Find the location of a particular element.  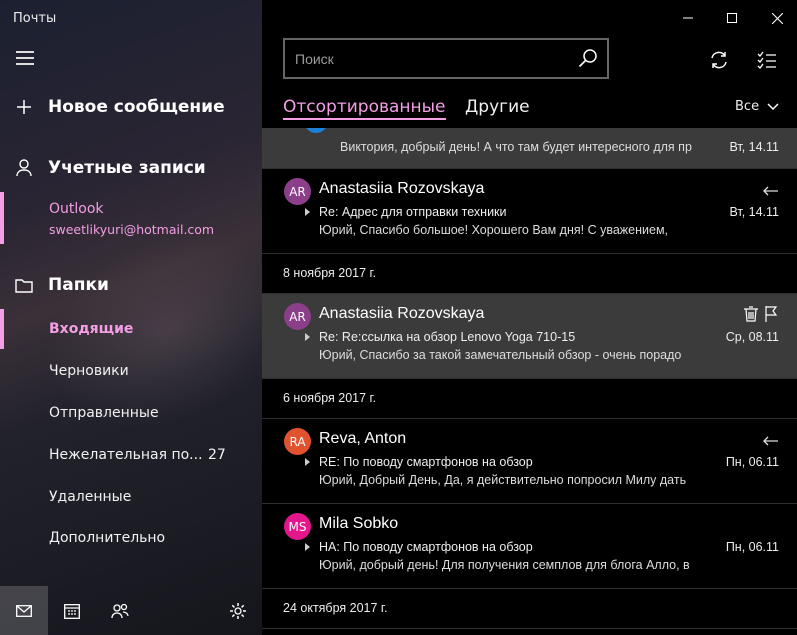

maximize-button is located at coordinates (732, 18).